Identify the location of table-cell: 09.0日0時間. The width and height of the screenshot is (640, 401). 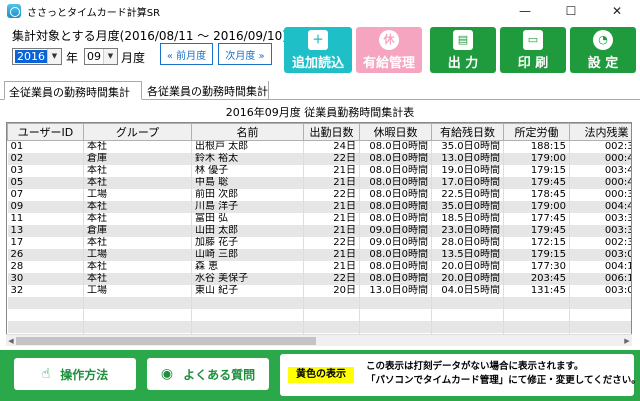
(395, 230).